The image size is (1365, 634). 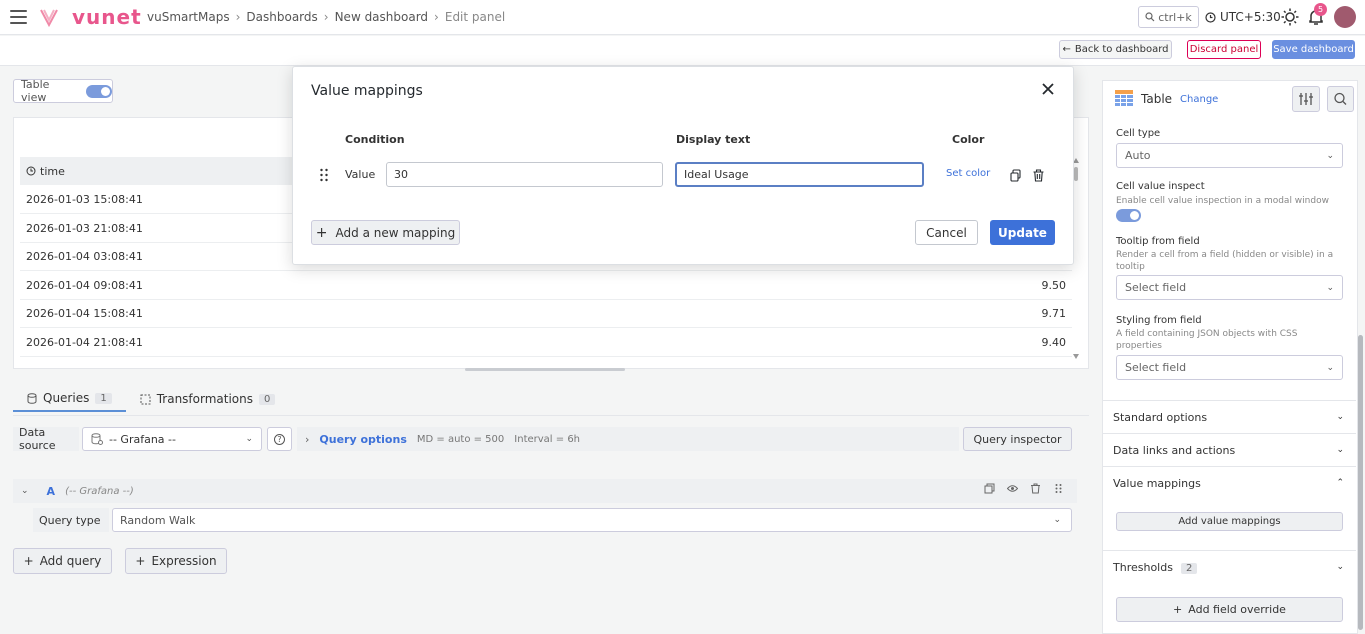 I want to click on search-button: ctrl+k, so click(x=1168, y=17).